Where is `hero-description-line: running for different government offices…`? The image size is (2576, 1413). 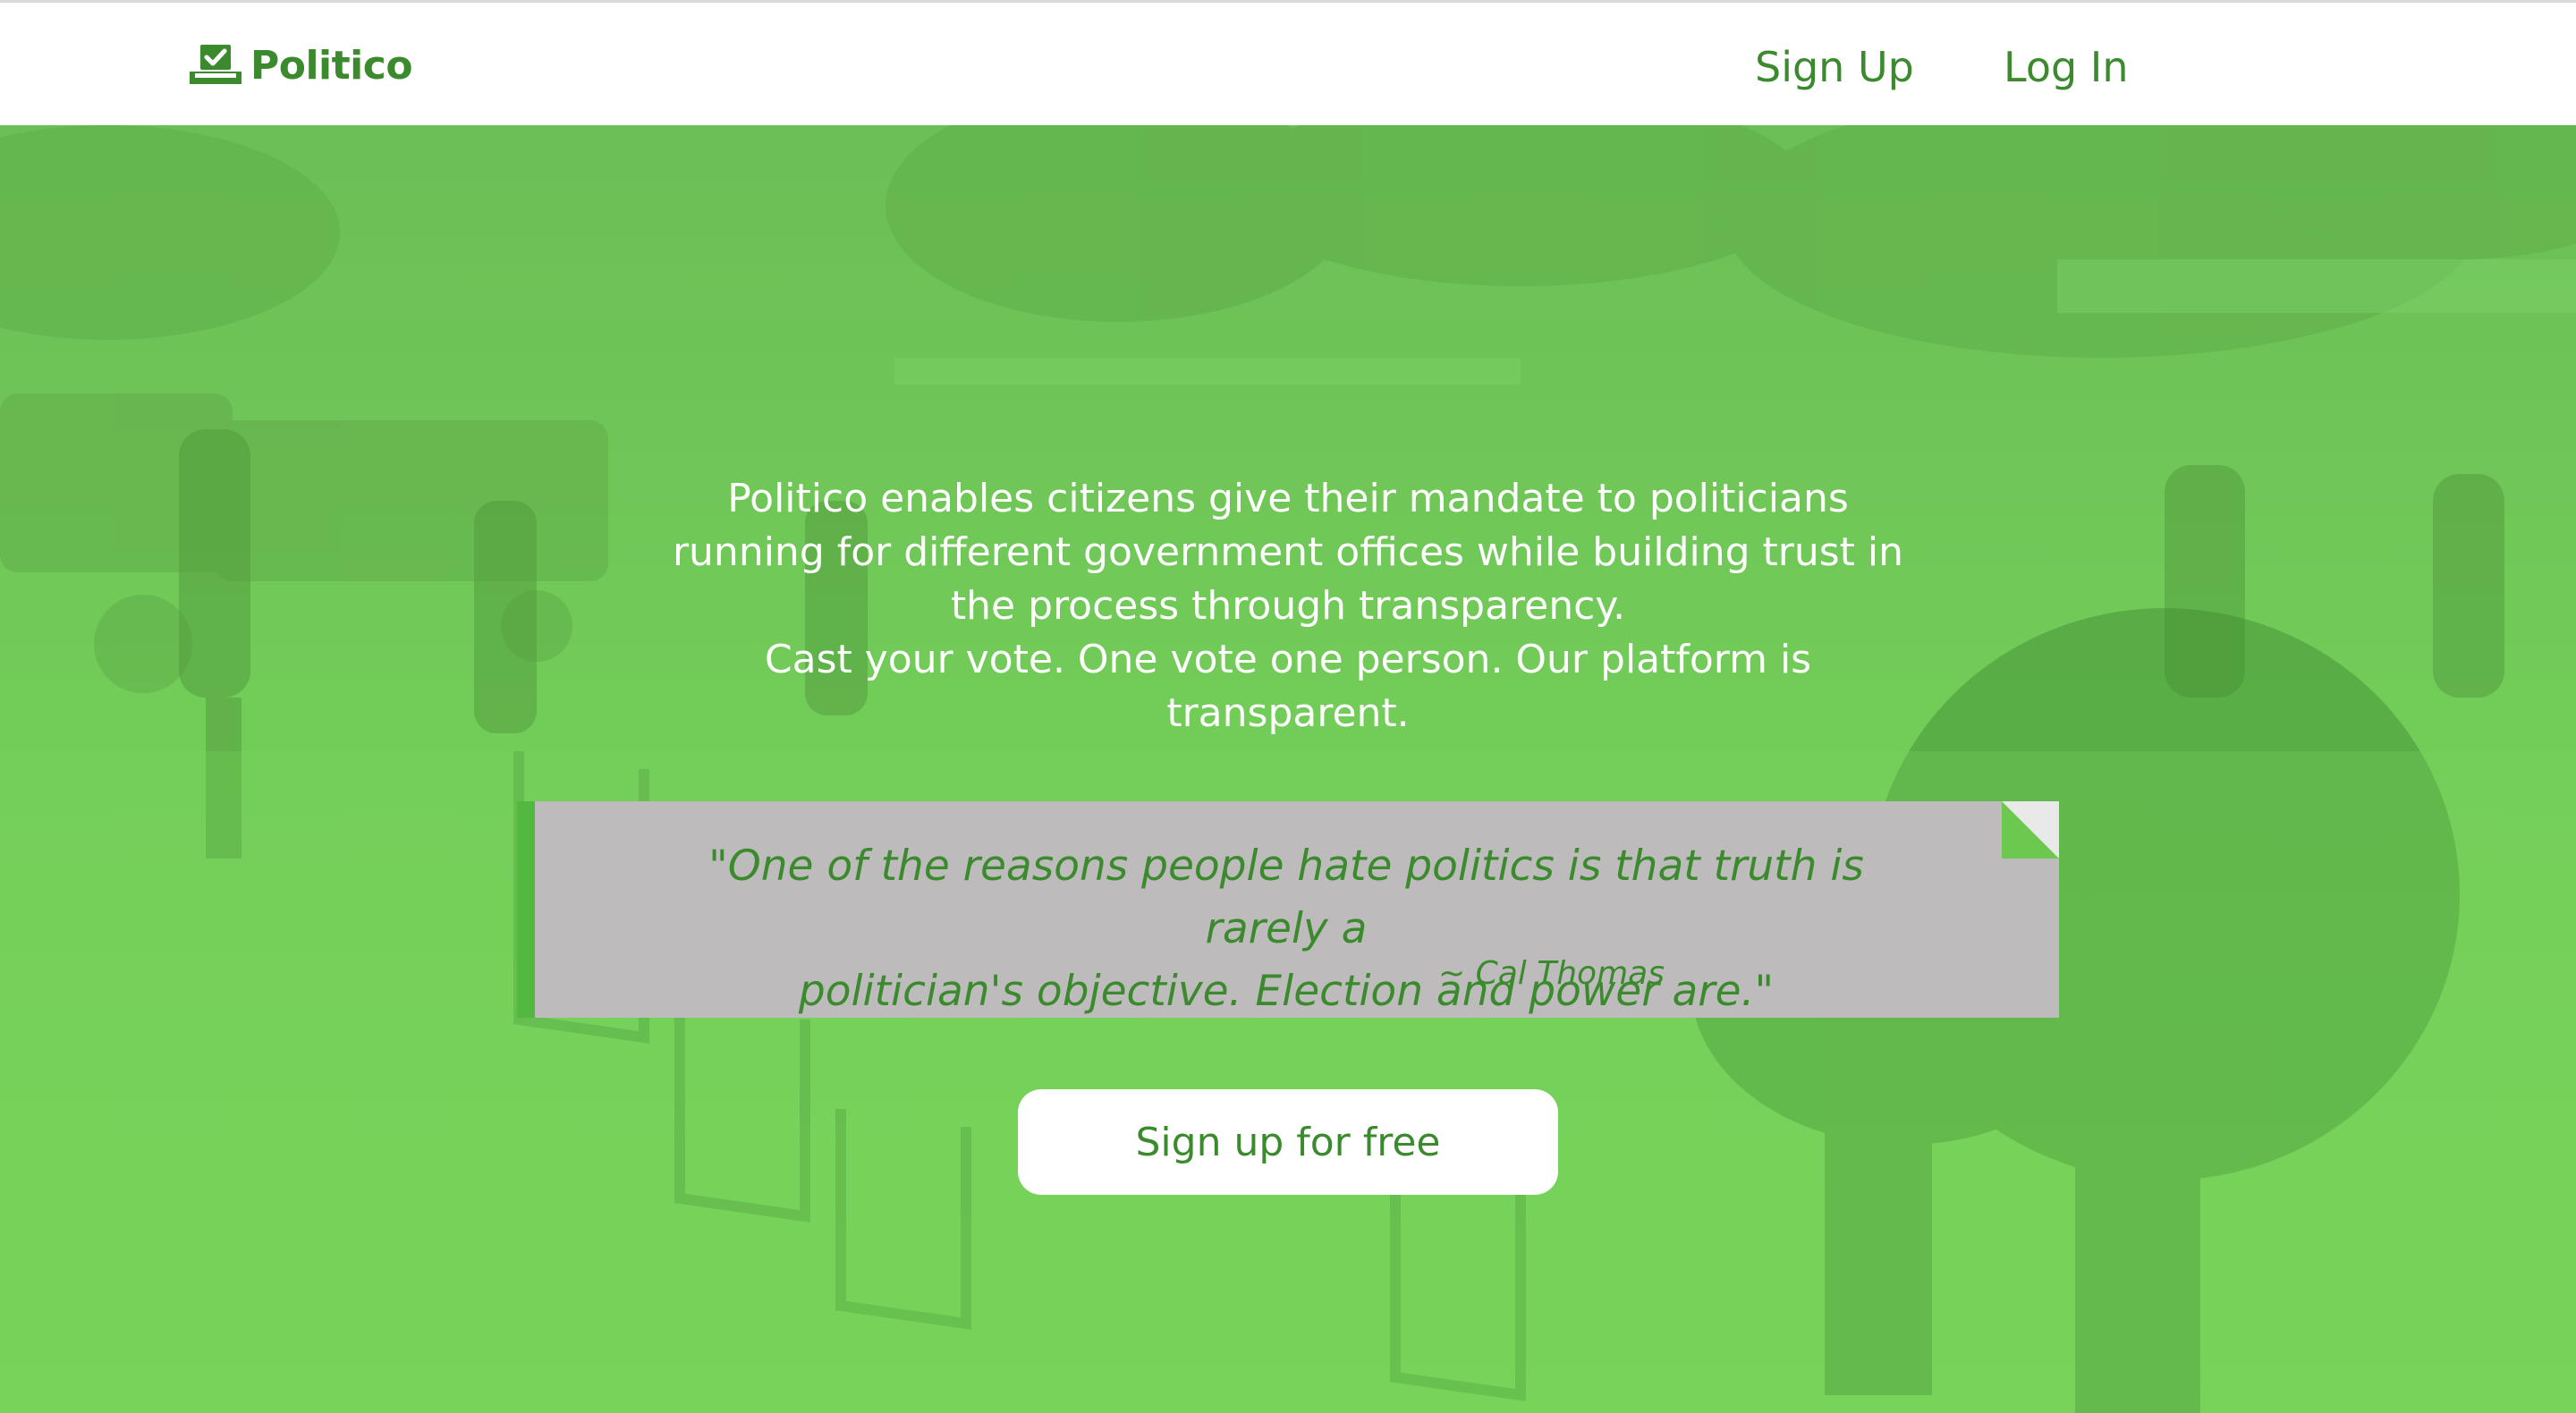 hero-description-line: running for different government offices… is located at coordinates (1288, 552).